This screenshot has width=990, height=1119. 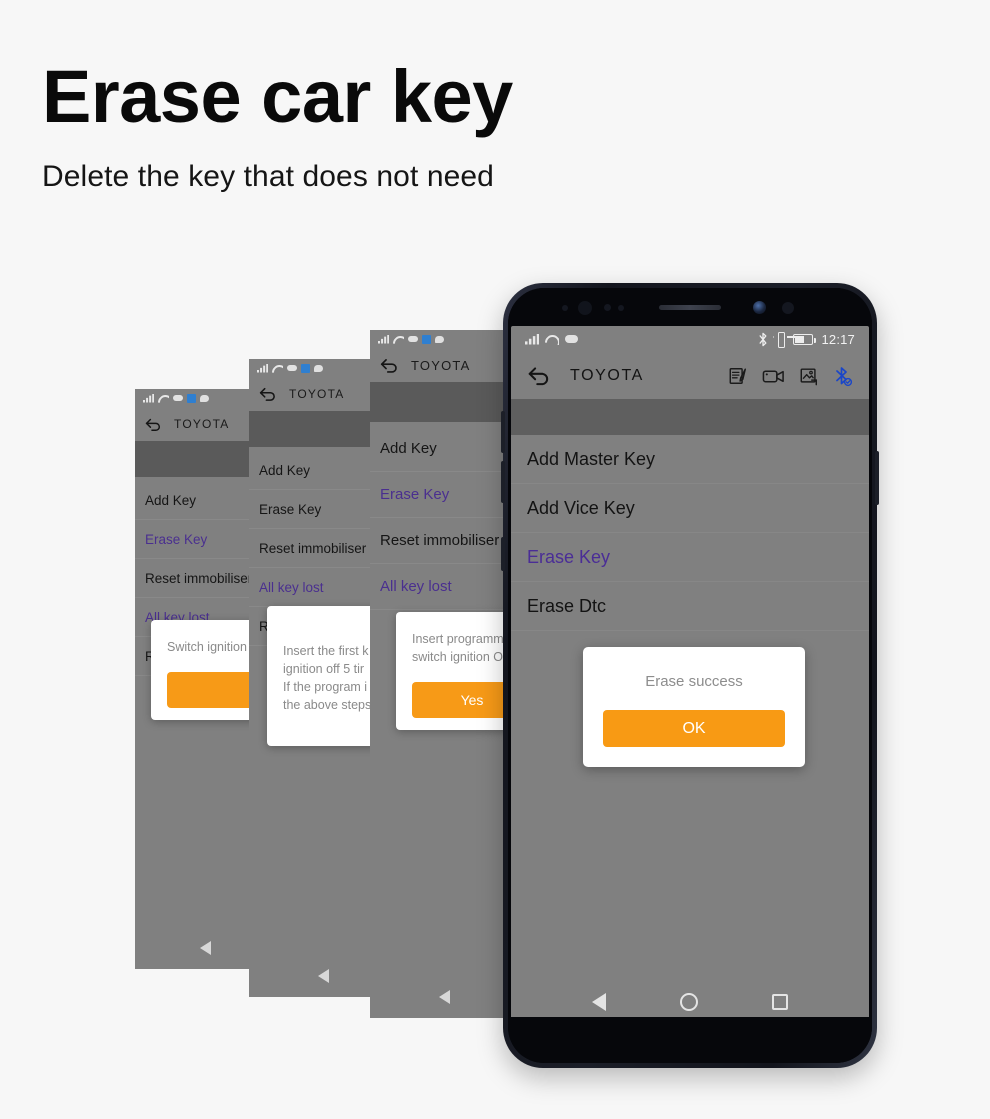 I want to click on recents-nav-icon, so click(x=780, y=1002).